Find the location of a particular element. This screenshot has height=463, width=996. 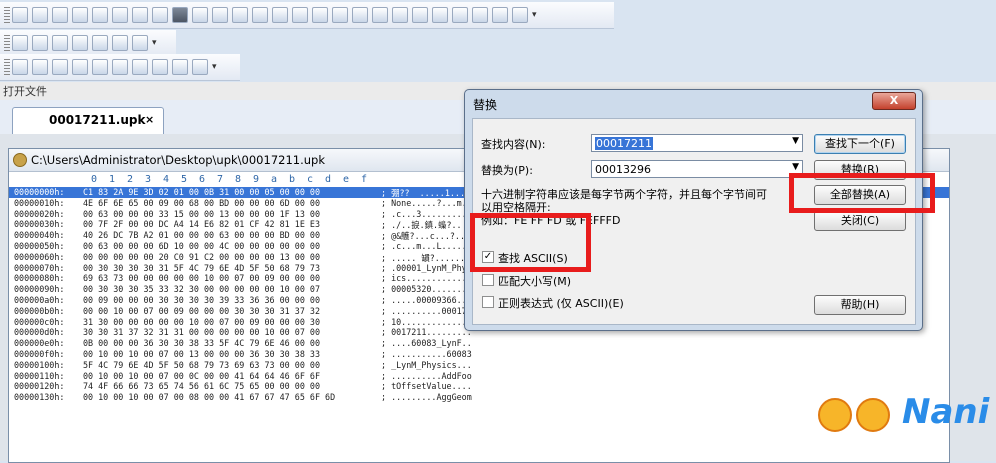

download-icon is located at coordinates (60, 43).